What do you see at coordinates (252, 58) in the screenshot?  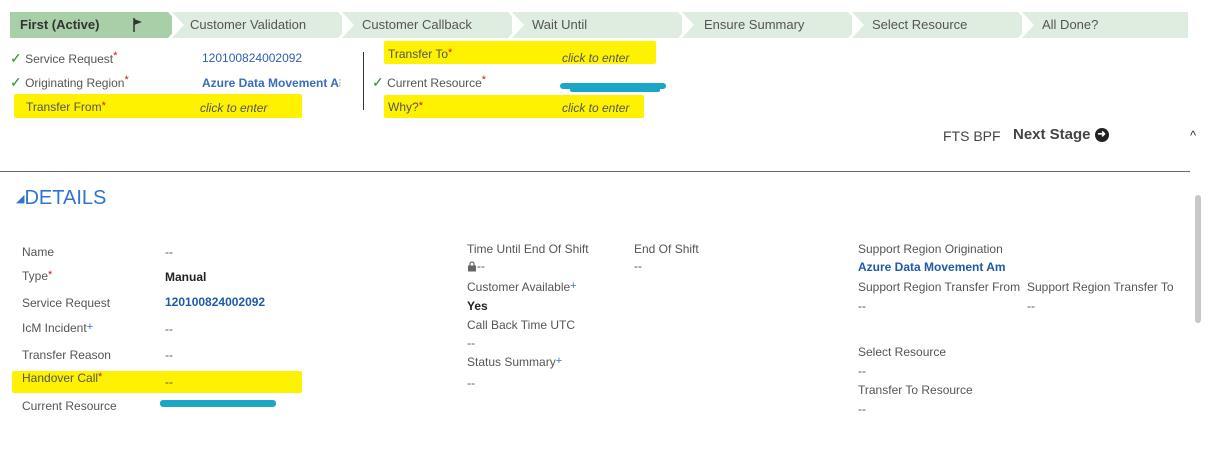 I see `service-request-link: 120100824002092` at bounding box center [252, 58].